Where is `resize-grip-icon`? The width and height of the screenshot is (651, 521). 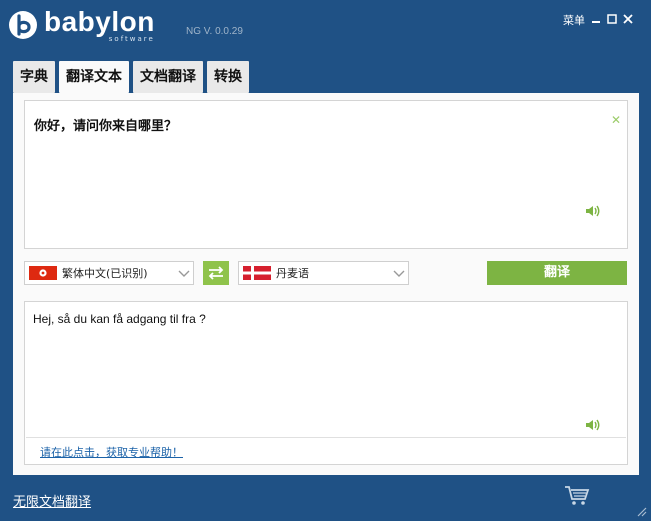 resize-grip-icon is located at coordinates (641, 511).